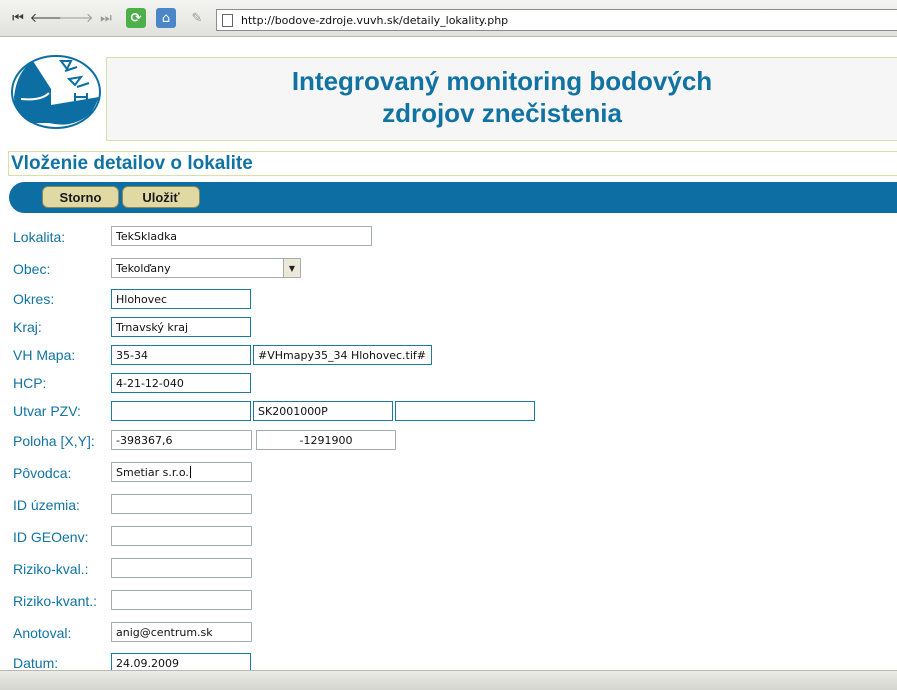 The width and height of the screenshot is (897, 690). Describe the element at coordinates (161, 197) in the screenshot. I see `save-button: Uložiť` at that location.